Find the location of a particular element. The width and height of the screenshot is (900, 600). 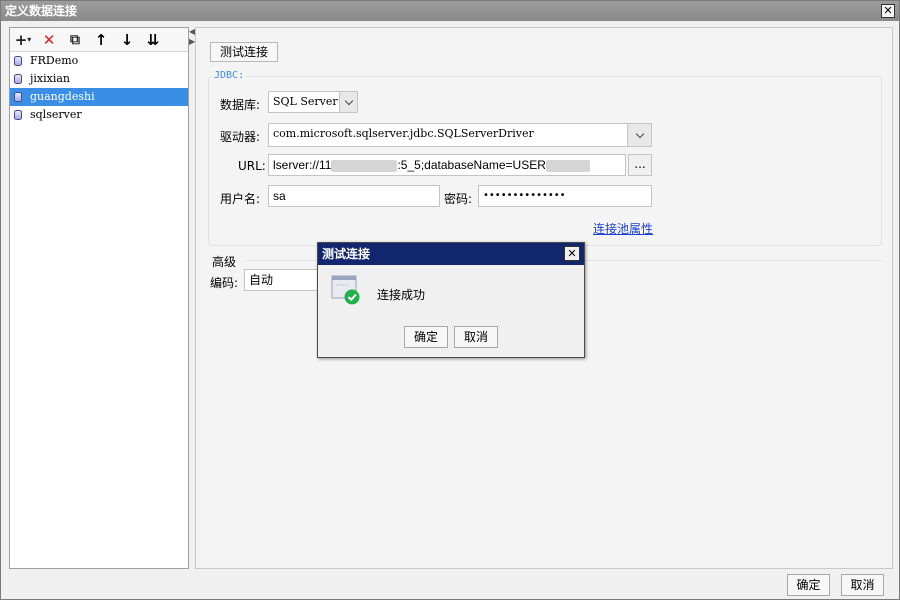

connection-item-label: jixixian is located at coordinates (50, 78).